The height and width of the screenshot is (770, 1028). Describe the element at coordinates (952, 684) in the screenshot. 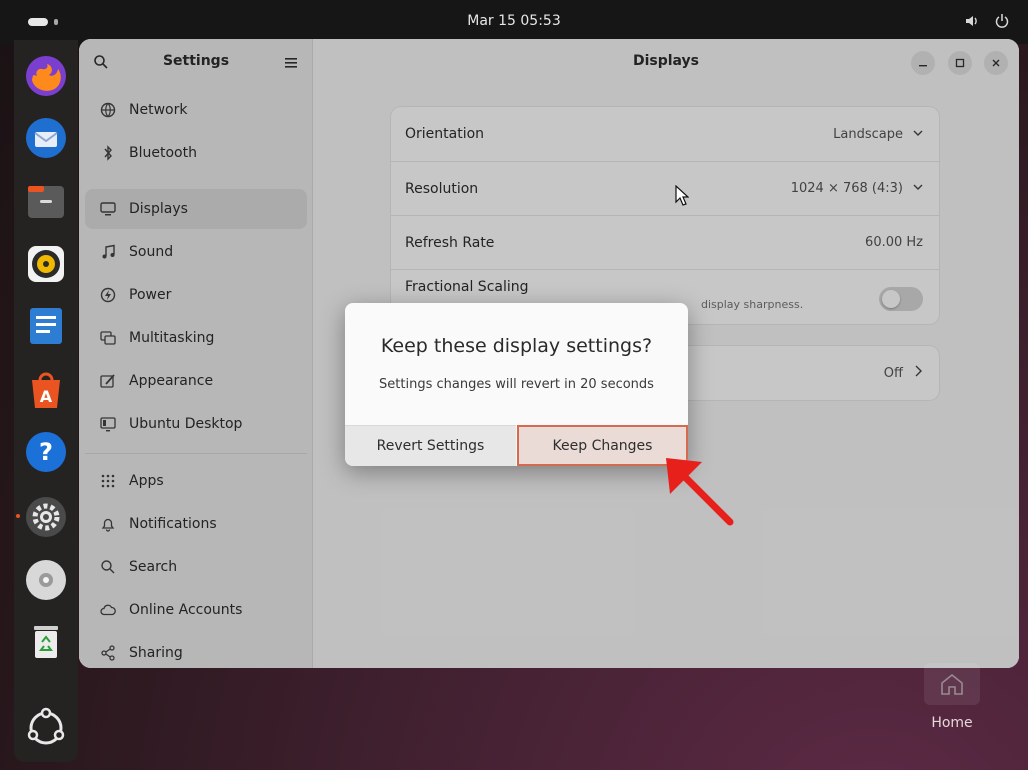

I see `home-icon` at that location.